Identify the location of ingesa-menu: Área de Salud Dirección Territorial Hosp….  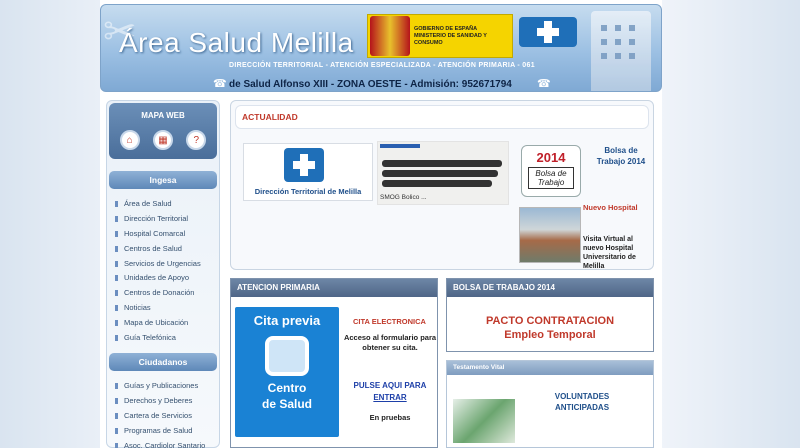
(167, 271).